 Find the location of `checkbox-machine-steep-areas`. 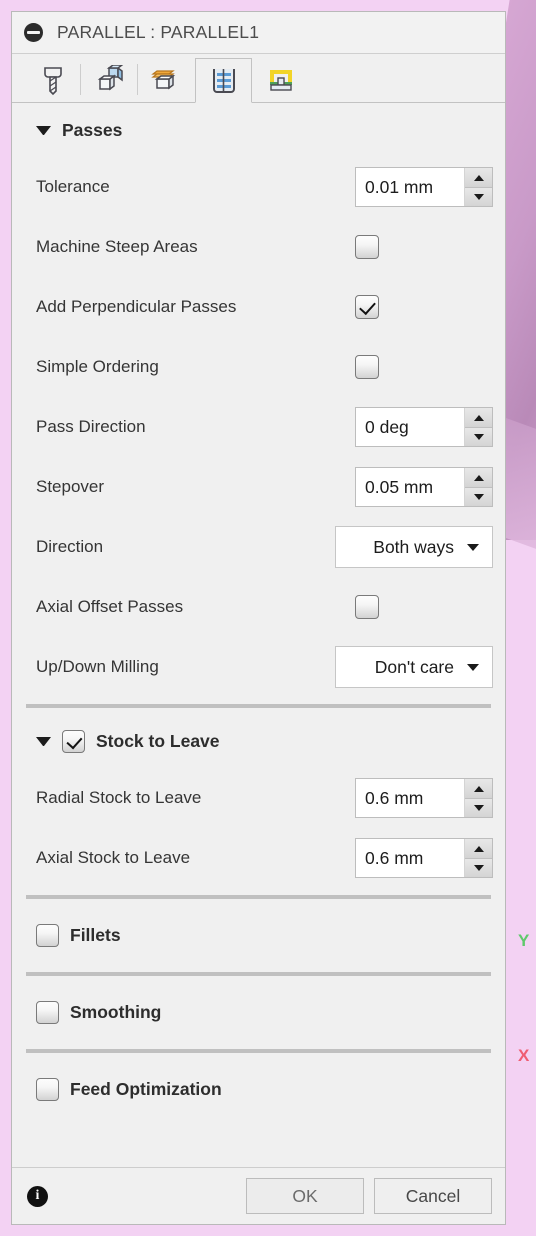

checkbox-machine-steep-areas is located at coordinates (367, 247).